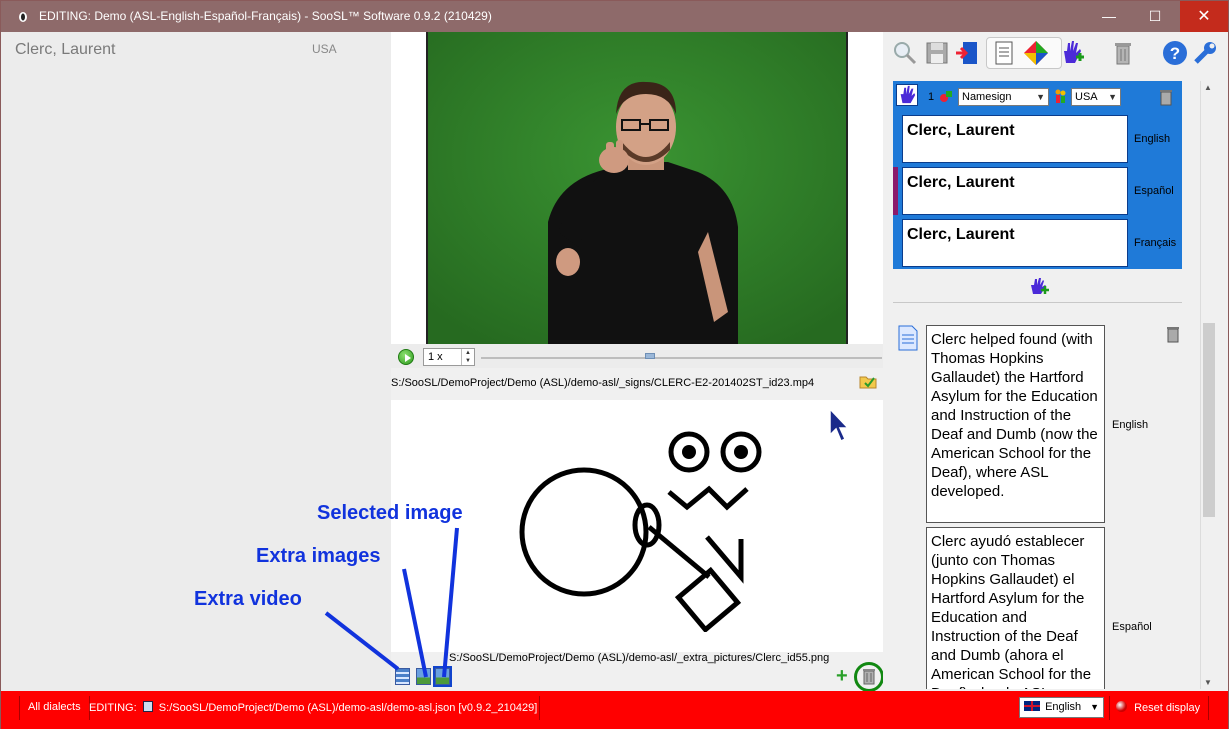 The image size is (1229, 729). Describe the element at coordinates (423, 676) in the screenshot. I see `extra-image-thumbnail` at that location.